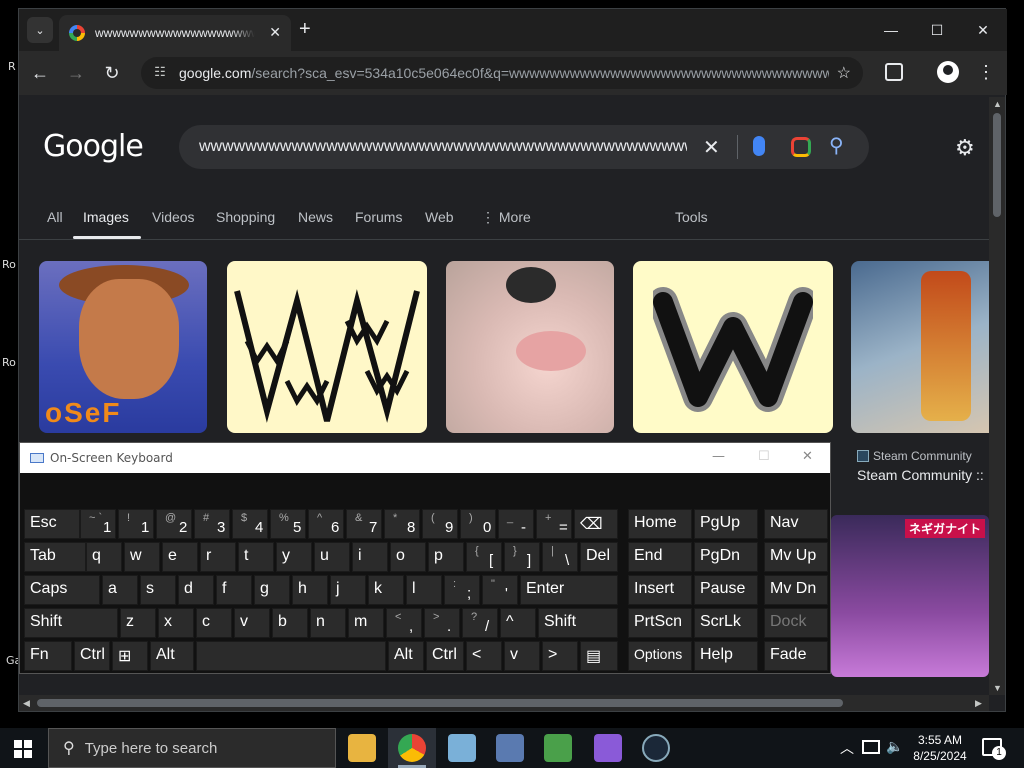 The height and width of the screenshot is (768, 1024). I want to click on google-logo: Google, so click(93, 146).